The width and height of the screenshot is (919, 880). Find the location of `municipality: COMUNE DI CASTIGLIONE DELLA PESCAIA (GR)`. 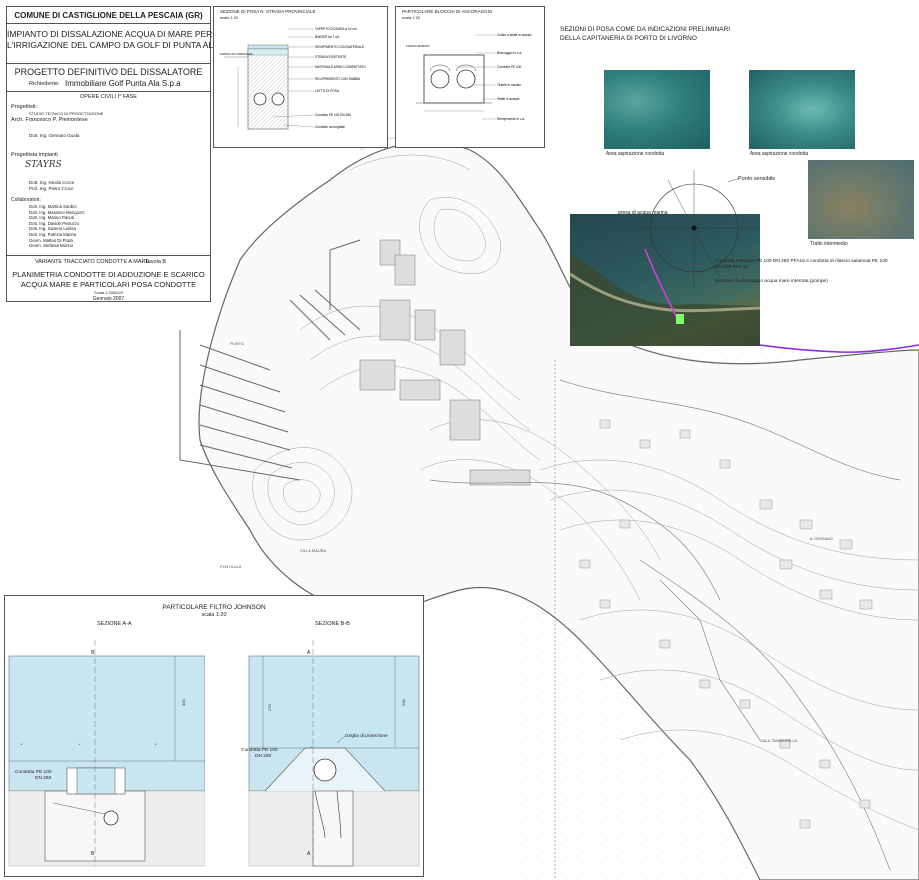

municipality: COMUNE DI CASTIGLIONE DELLA PESCAIA (GR) is located at coordinates (108, 15).